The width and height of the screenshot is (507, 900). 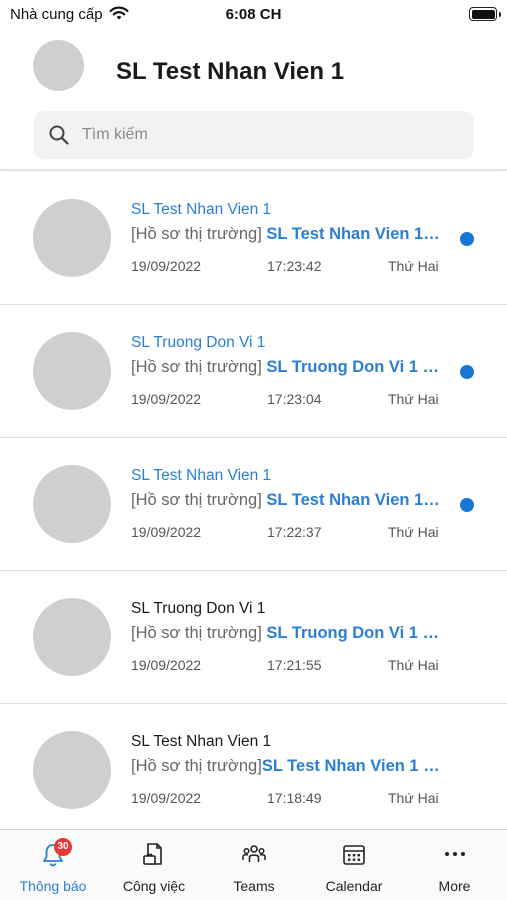 What do you see at coordinates (53, 865) in the screenshot?
I see `tab-notifications: 30 Thông báo` at bounding box center [53, 865].